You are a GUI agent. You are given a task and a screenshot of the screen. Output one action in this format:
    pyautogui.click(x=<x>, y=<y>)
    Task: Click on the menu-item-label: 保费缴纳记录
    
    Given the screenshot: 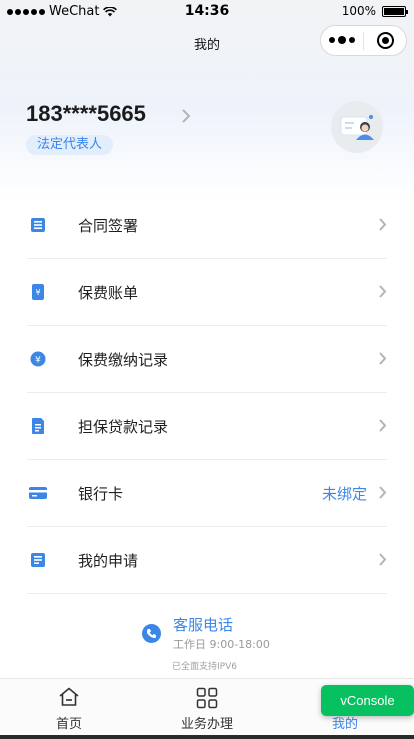 What is the action you would take?
    pyautogui.click(x=123, y=359)
    